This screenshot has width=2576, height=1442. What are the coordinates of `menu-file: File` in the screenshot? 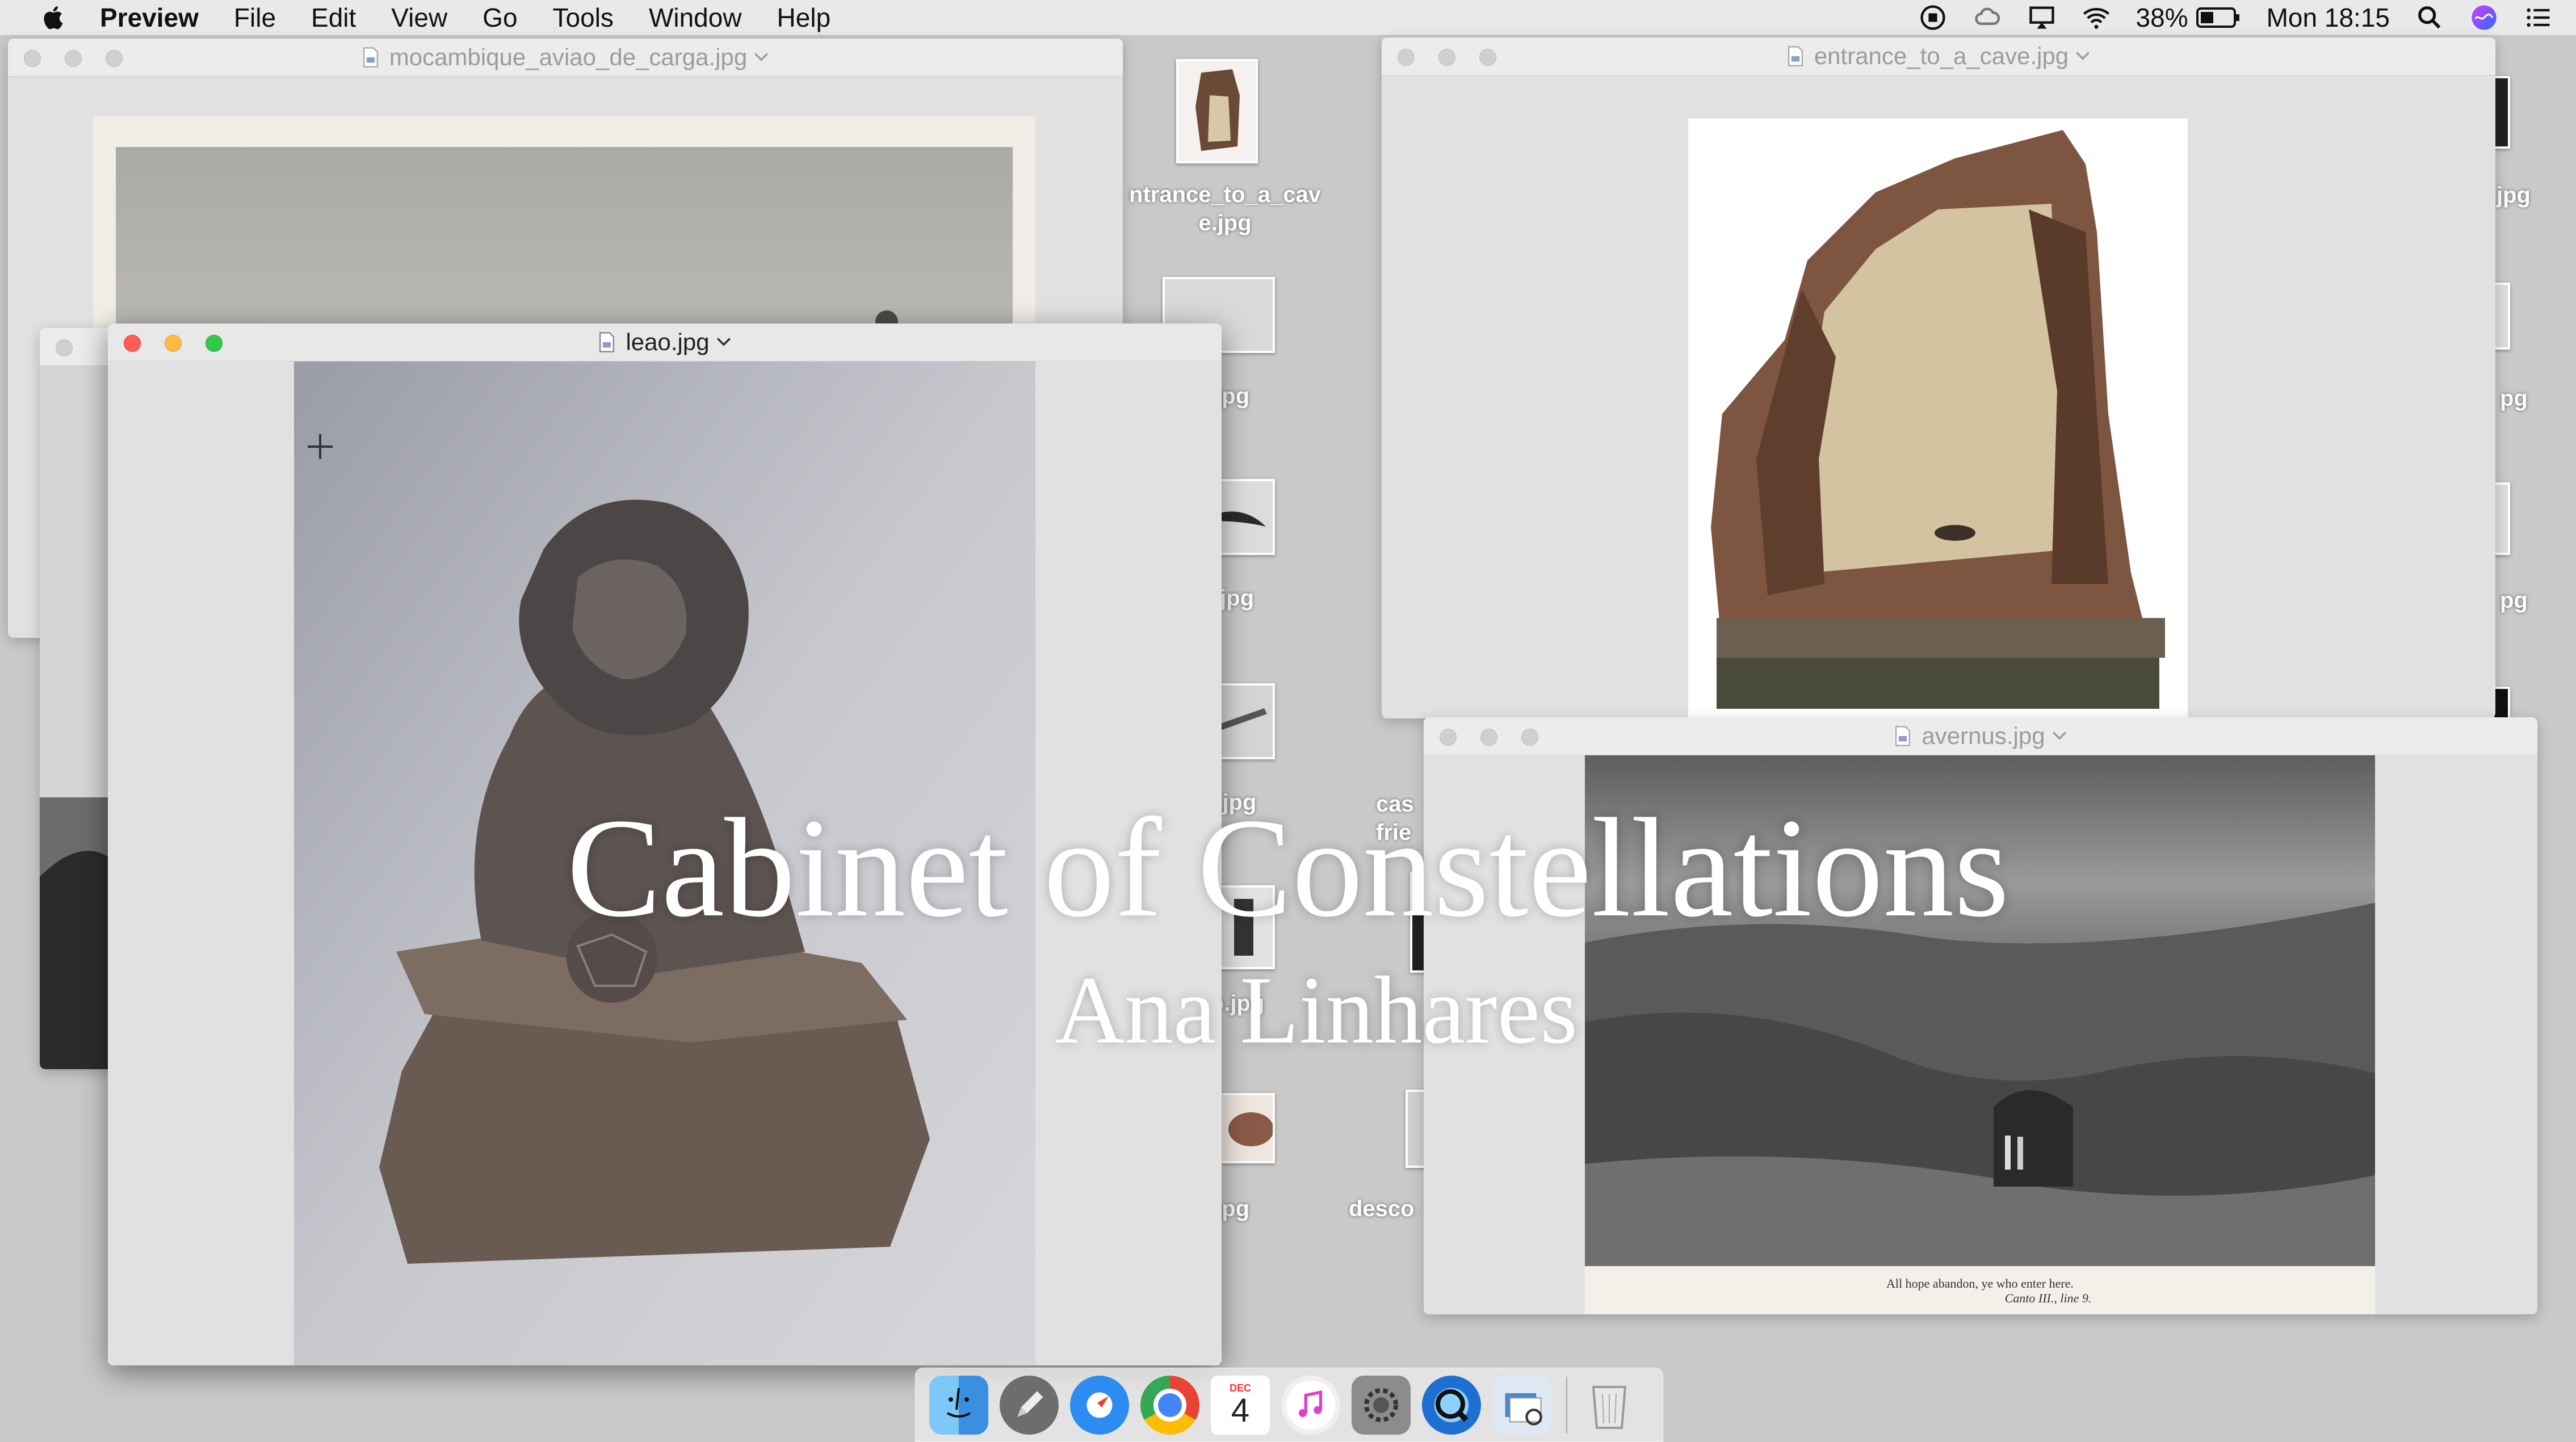 It's located at (255, 17).